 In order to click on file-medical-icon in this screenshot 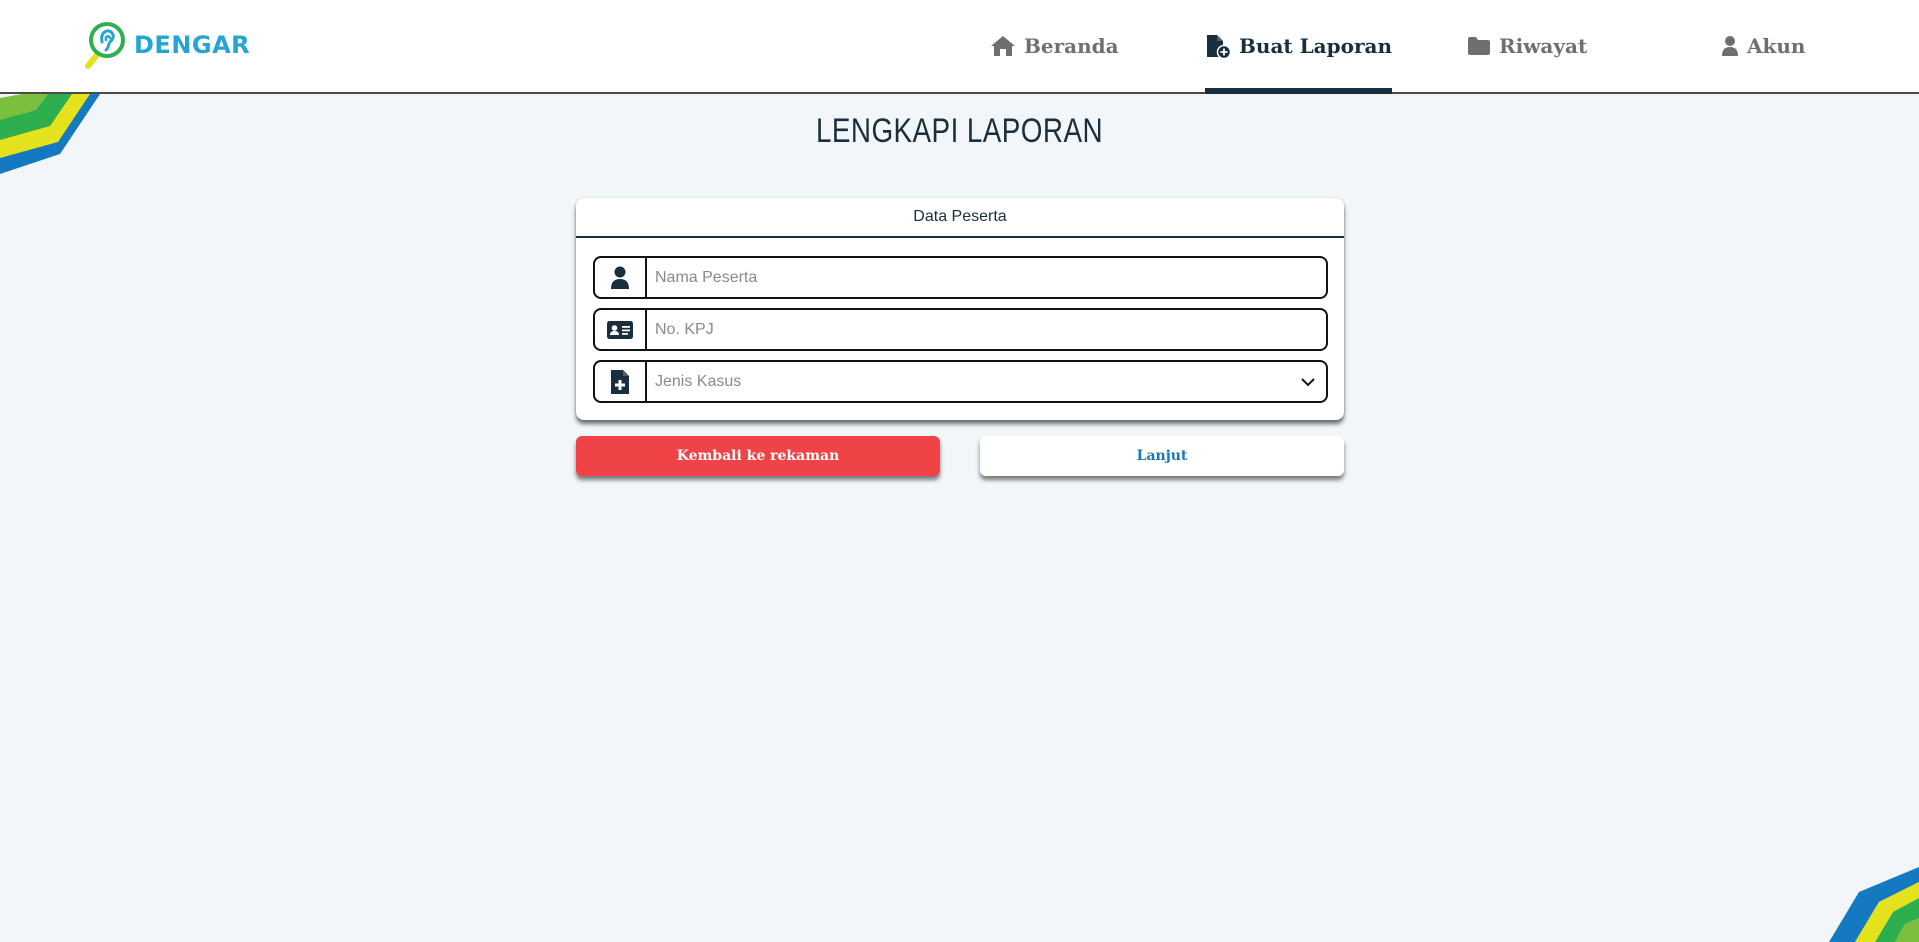, I will do `click(620, 381)`.